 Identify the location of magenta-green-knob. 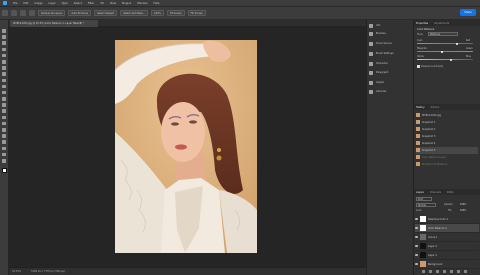
(442, 51).